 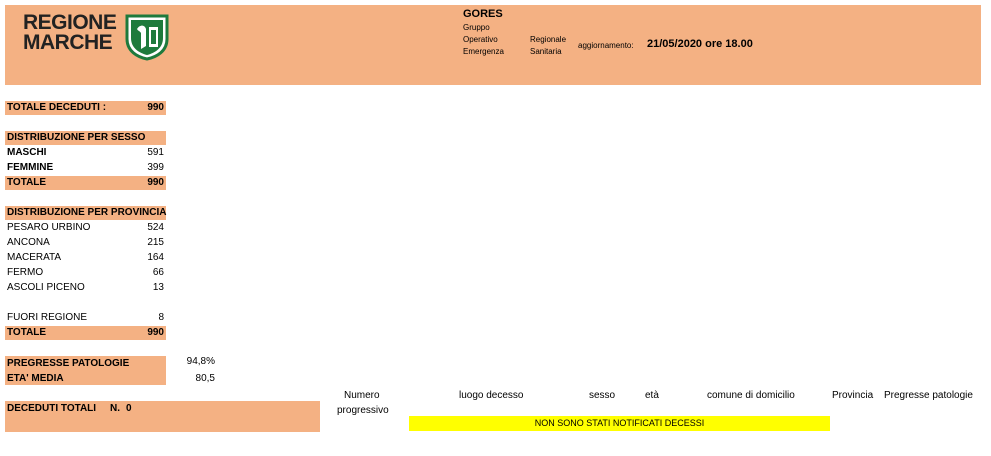 What do you see at coordinates (362, 395) in the screenshot?
I see `col-numero-line1: Numero` at bounding box center [362, 395].